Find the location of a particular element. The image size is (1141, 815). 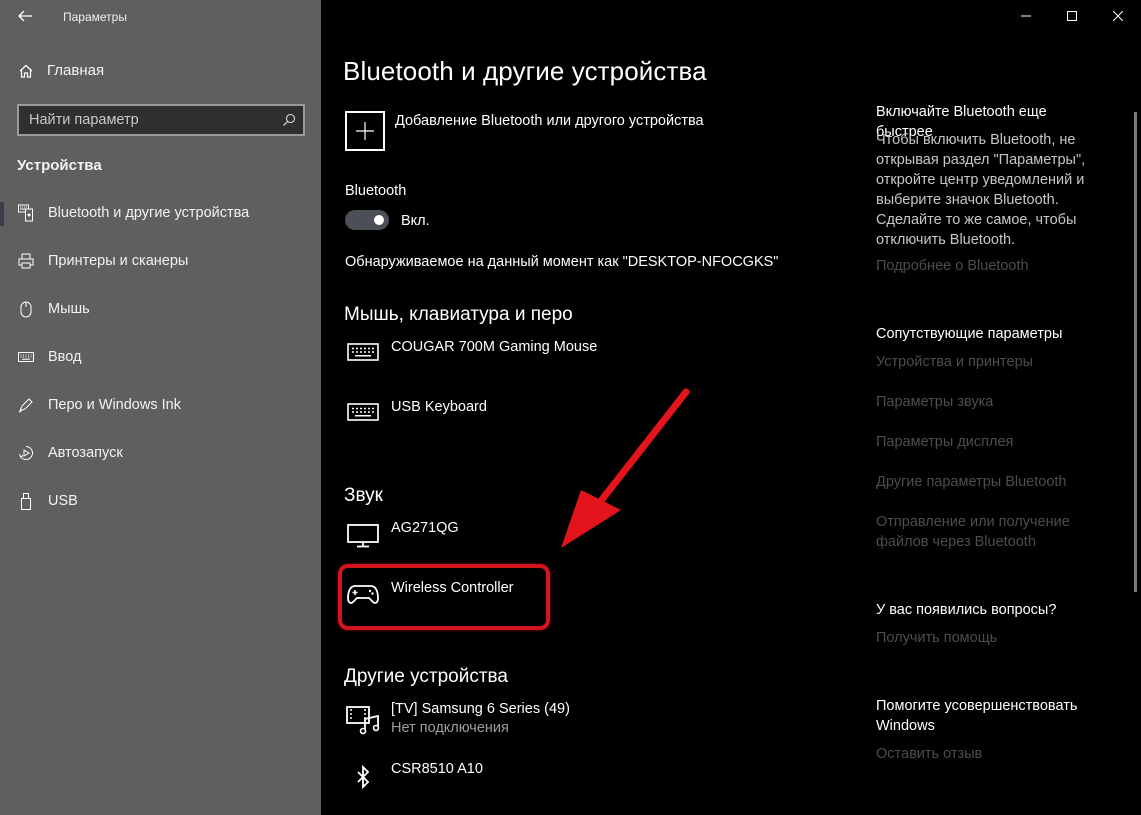

device-name: Wireless Controller is located at coordinates (452, 588).